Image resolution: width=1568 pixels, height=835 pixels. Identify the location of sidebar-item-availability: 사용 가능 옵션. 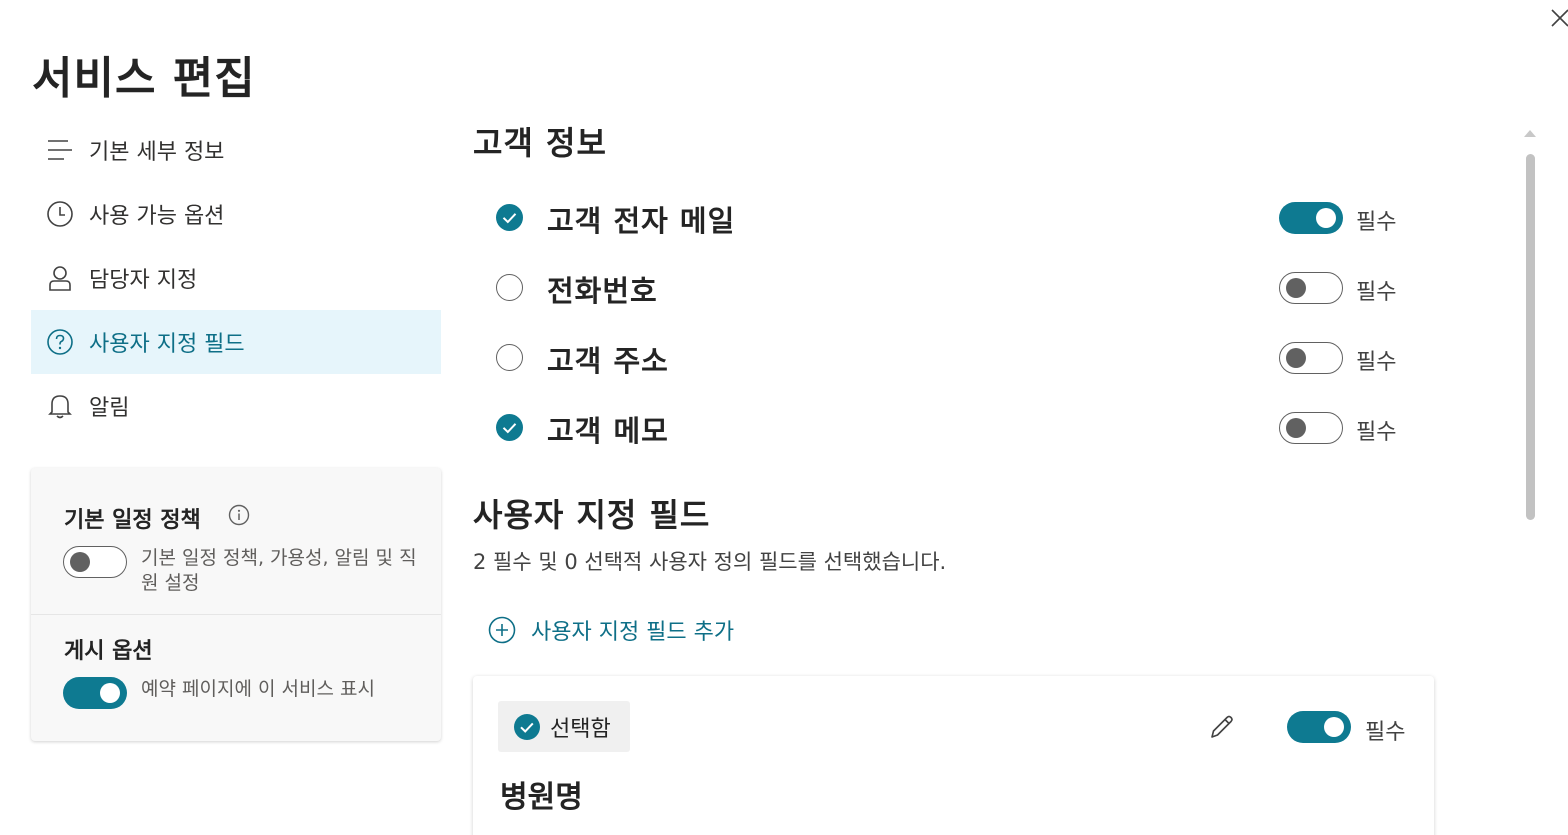
(236, 214).